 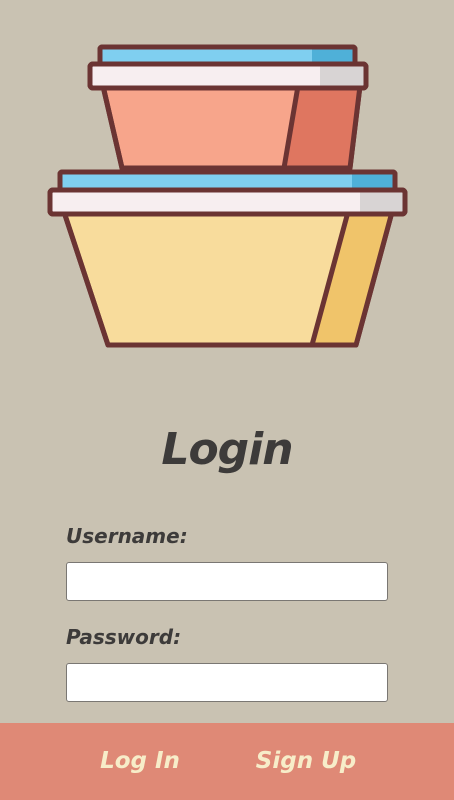 What do you see at coordinates (140, 761) in the screenshot?
I see `login-button: Log In` at bounding box center [140, 761].